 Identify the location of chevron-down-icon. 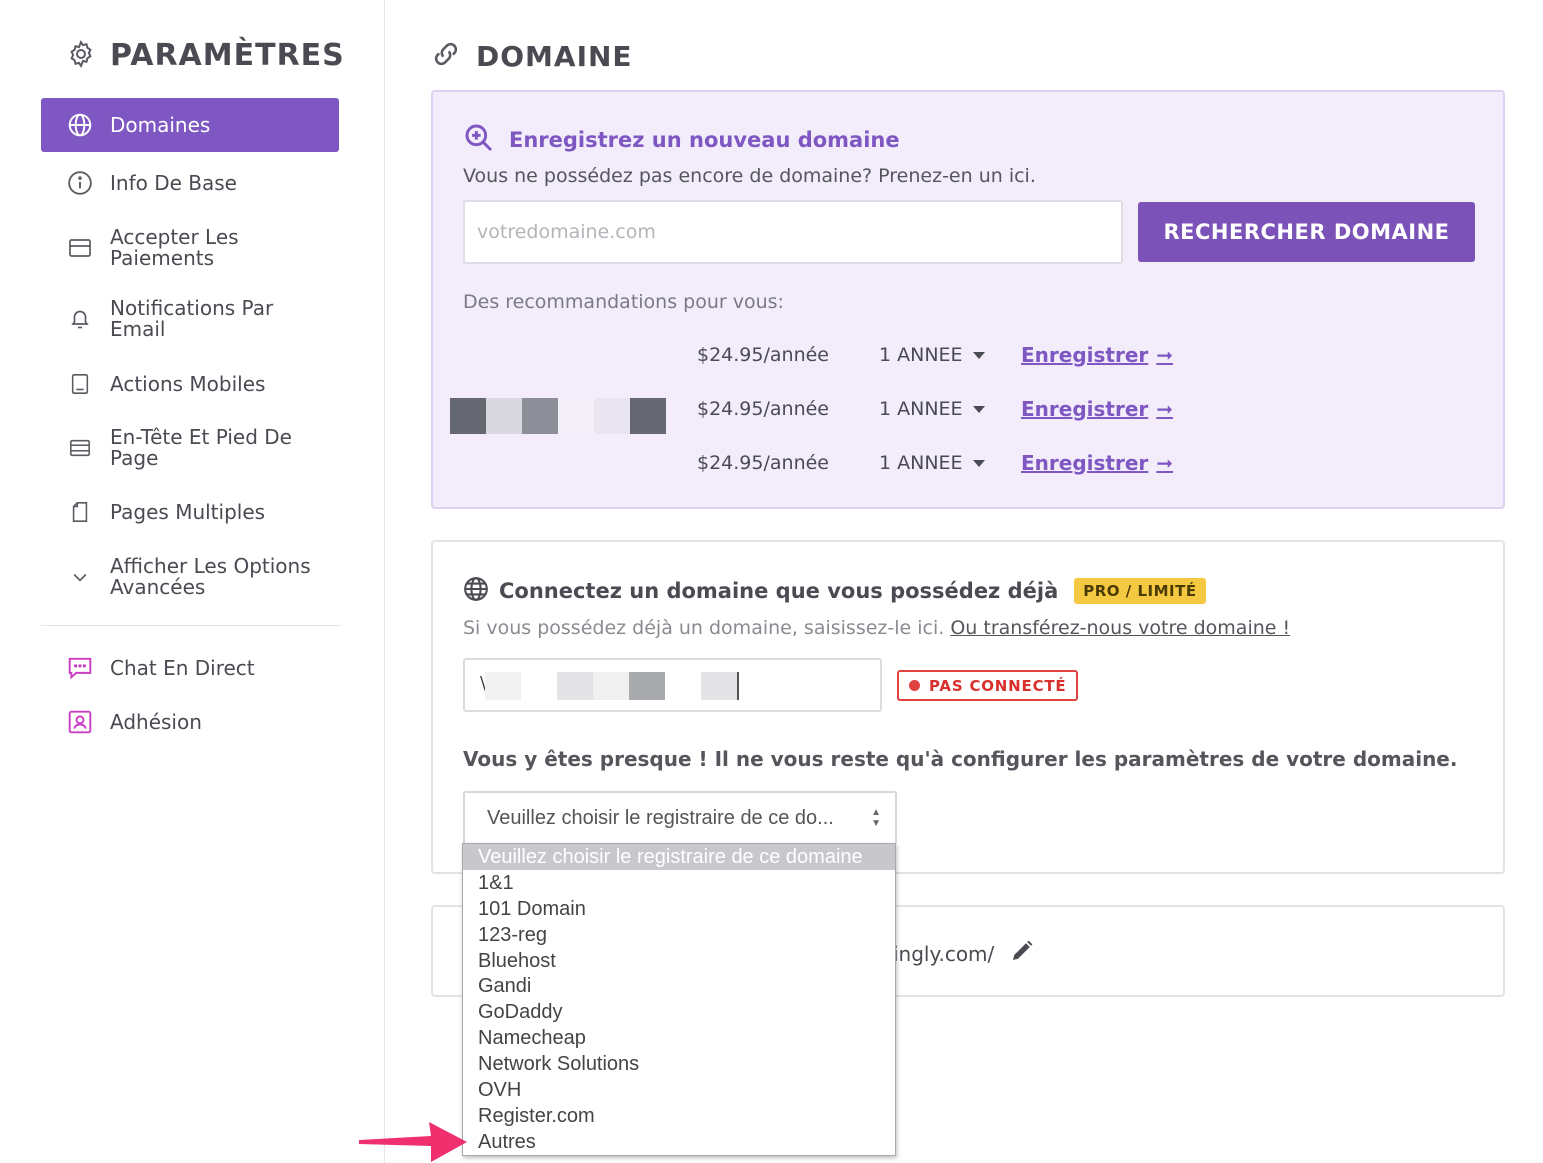
(80, 577).